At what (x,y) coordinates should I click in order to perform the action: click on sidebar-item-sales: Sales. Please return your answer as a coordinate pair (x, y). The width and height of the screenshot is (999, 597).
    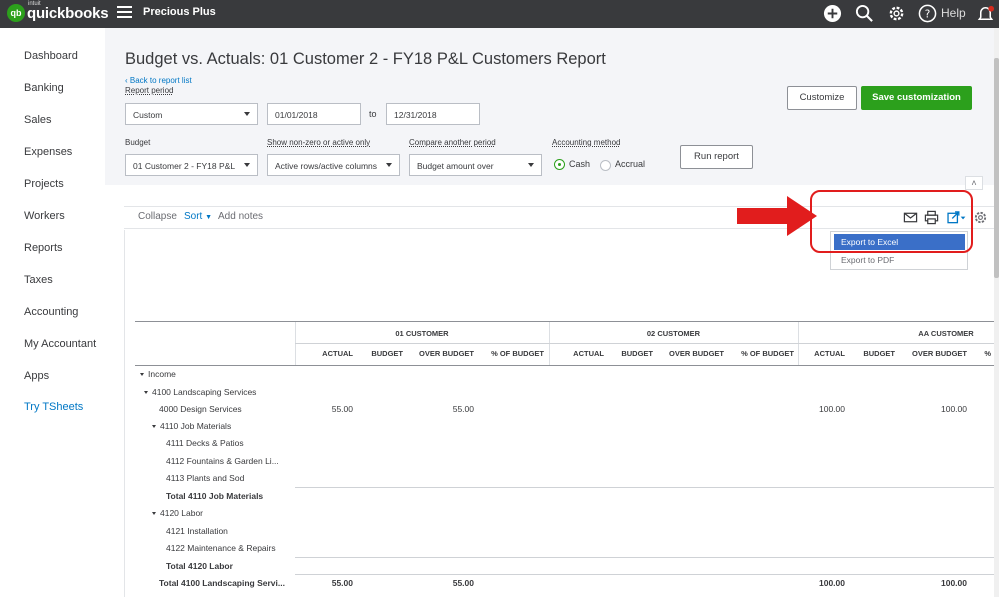
    Looking at the image, I should click on (38, 120).